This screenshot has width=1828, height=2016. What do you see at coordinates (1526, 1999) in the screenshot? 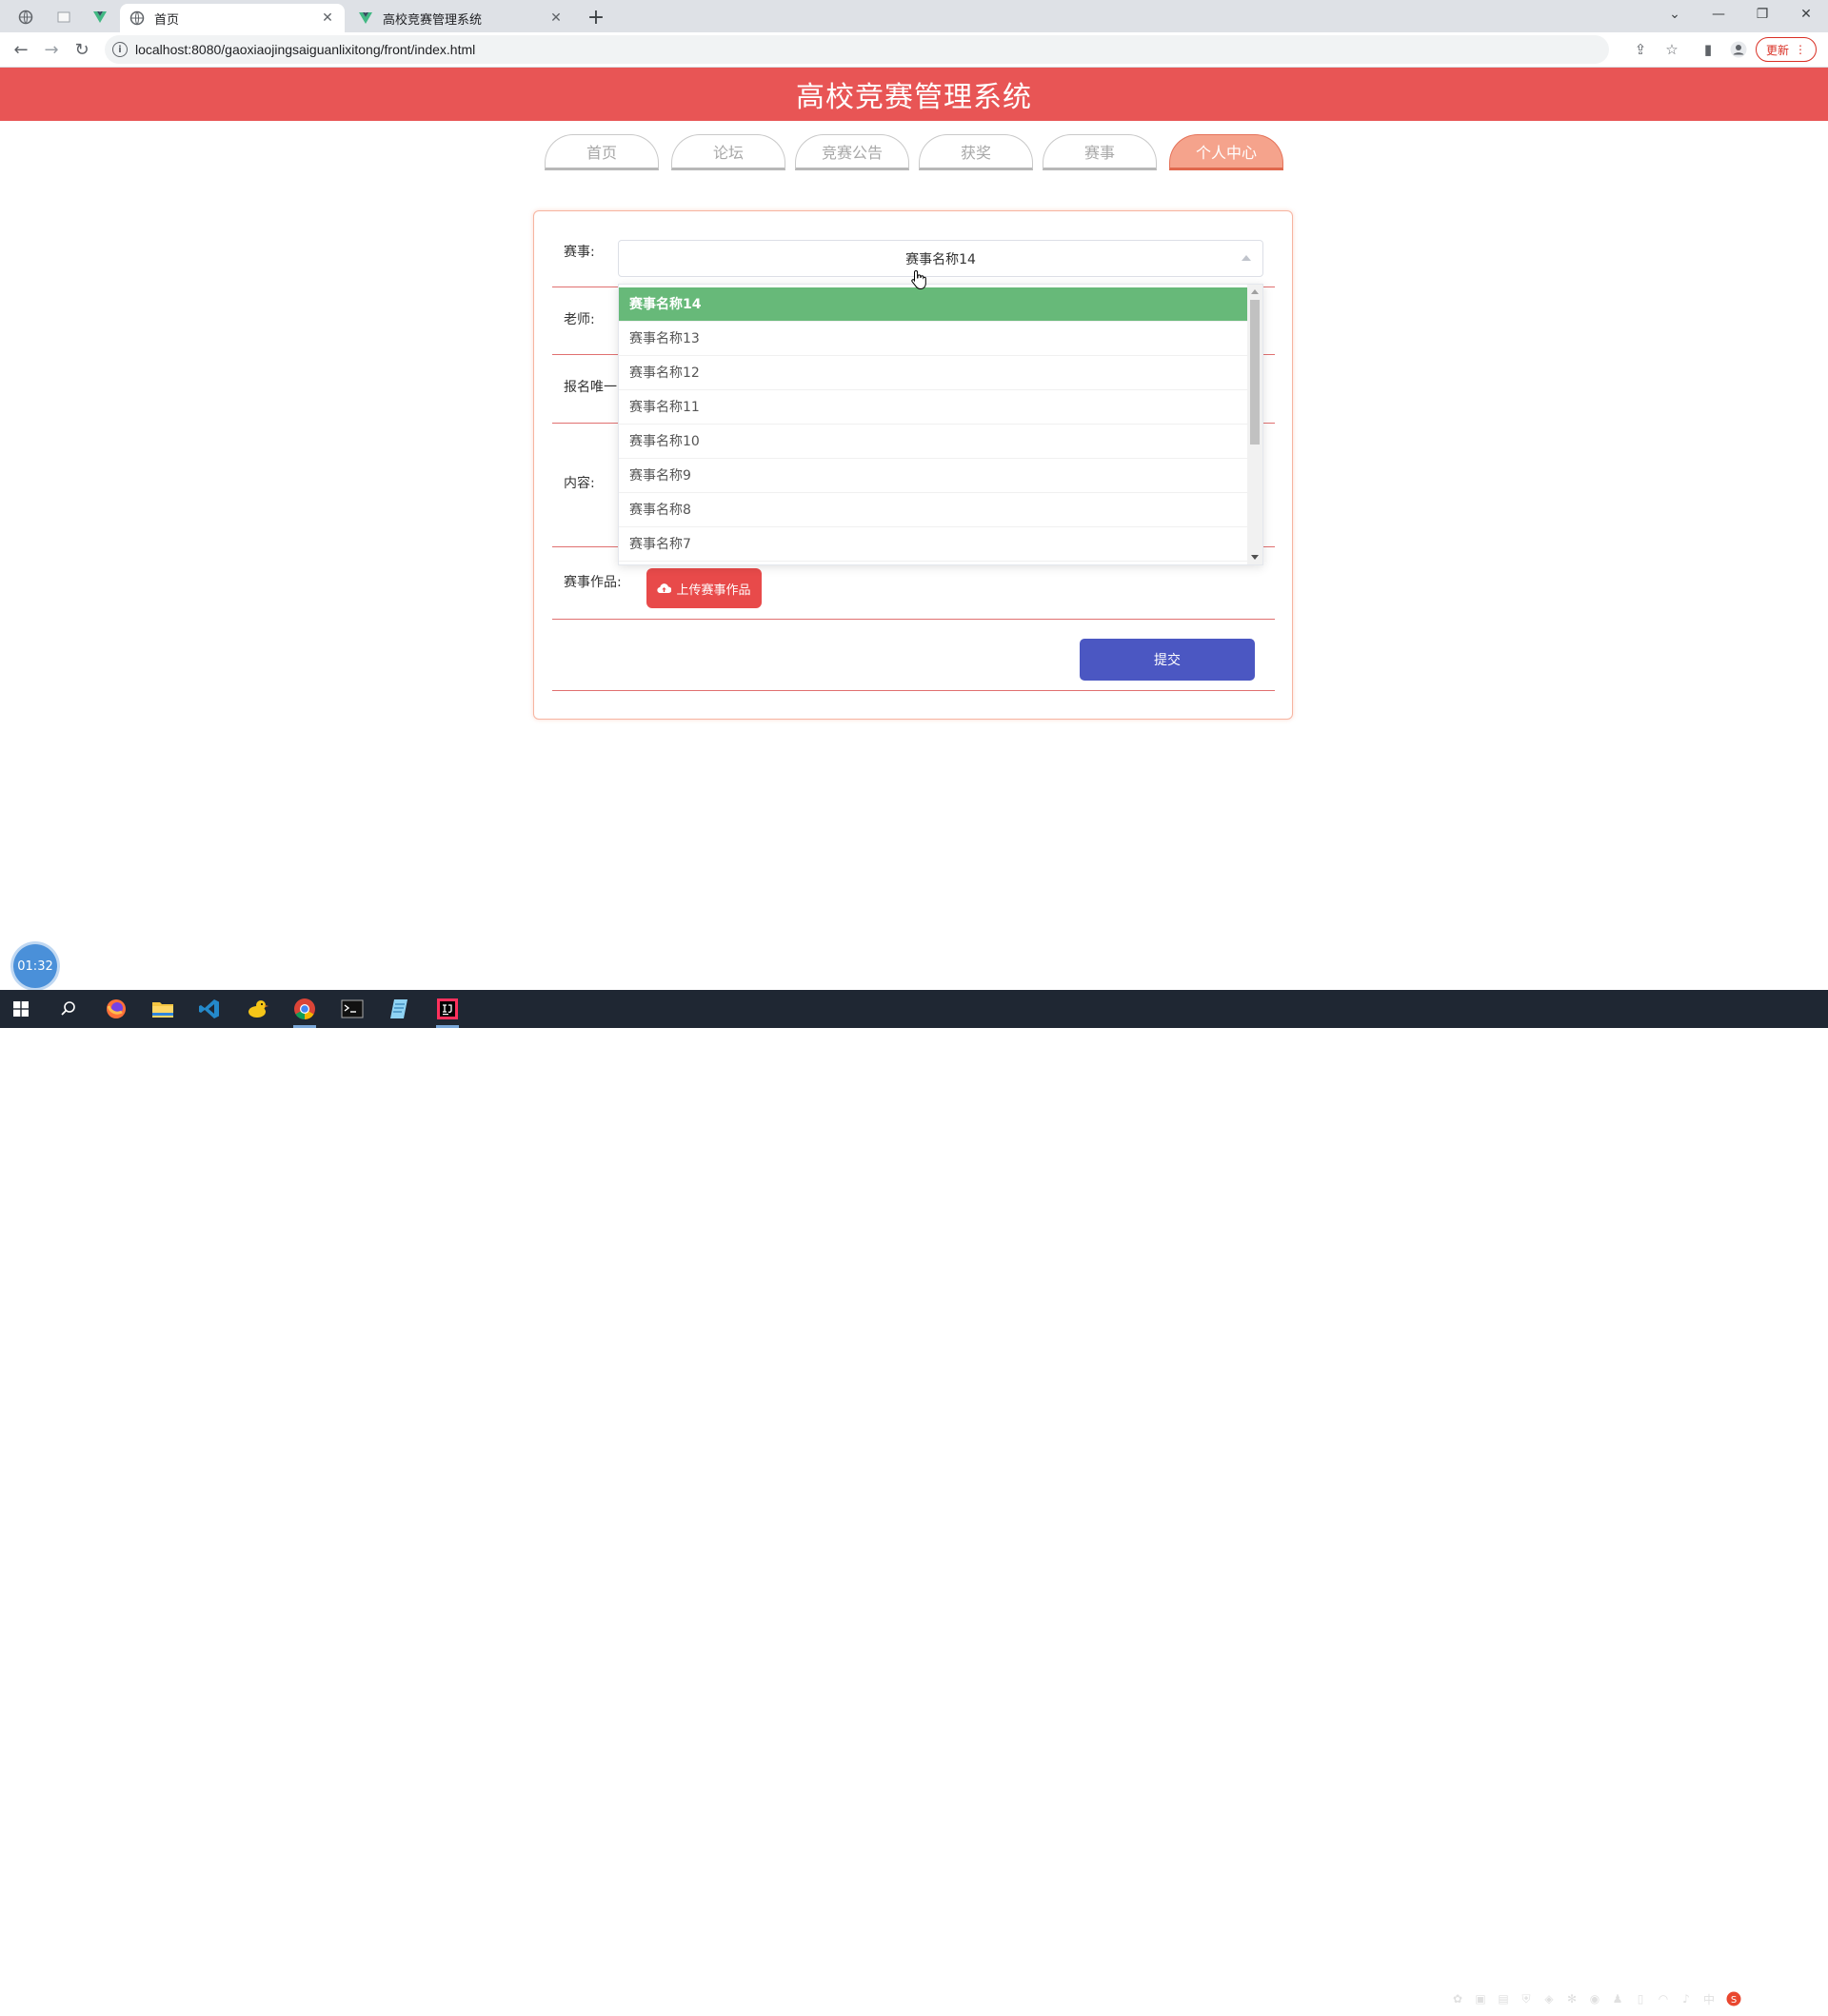
I see `tray-shield-icon: ⛨` at bounding box center [1526, 1999].